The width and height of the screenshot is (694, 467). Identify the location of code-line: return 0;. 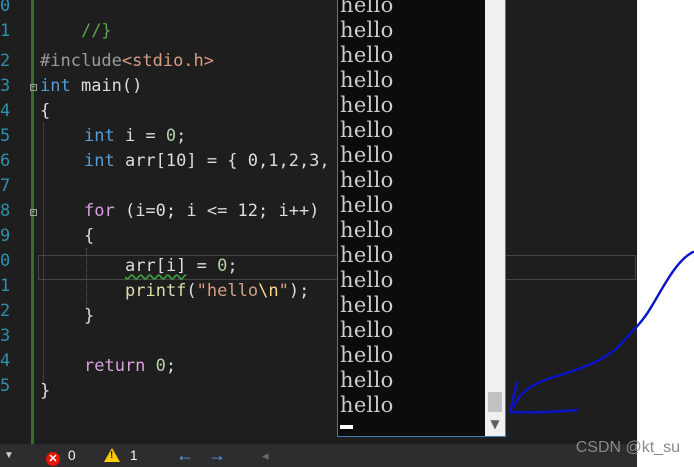
(130, 366).